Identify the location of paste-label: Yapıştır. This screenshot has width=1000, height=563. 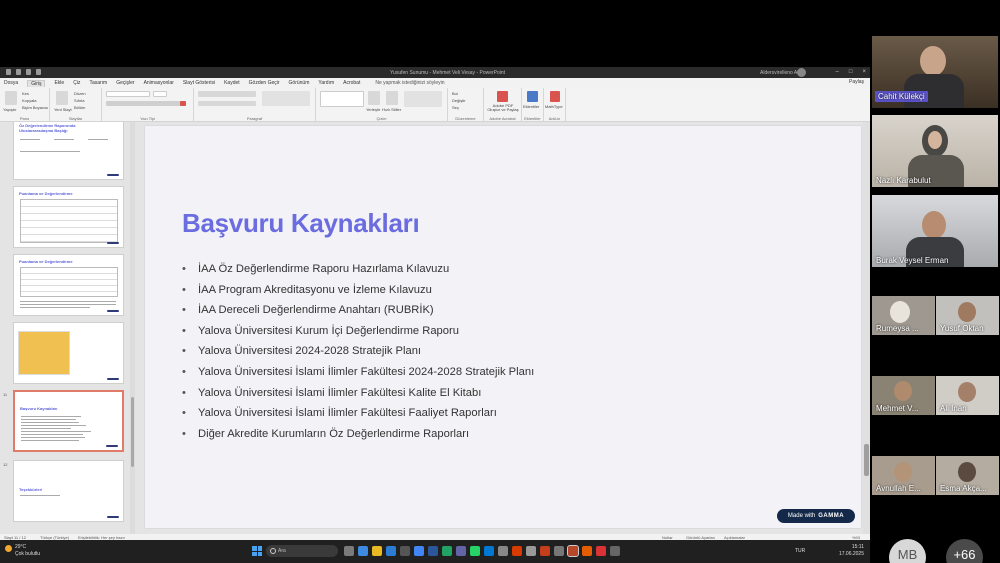
(10, 109).